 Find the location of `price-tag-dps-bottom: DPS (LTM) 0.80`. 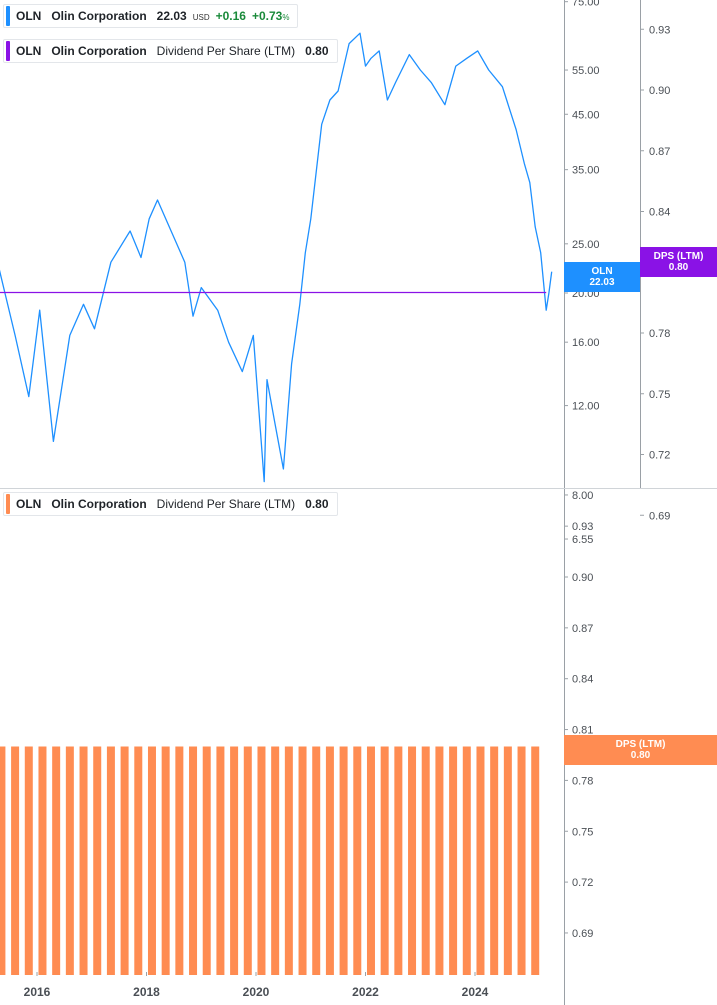

price-tag-dps-bottom: DPS (LTM) 0.80 is located at coordinates (640, 750).